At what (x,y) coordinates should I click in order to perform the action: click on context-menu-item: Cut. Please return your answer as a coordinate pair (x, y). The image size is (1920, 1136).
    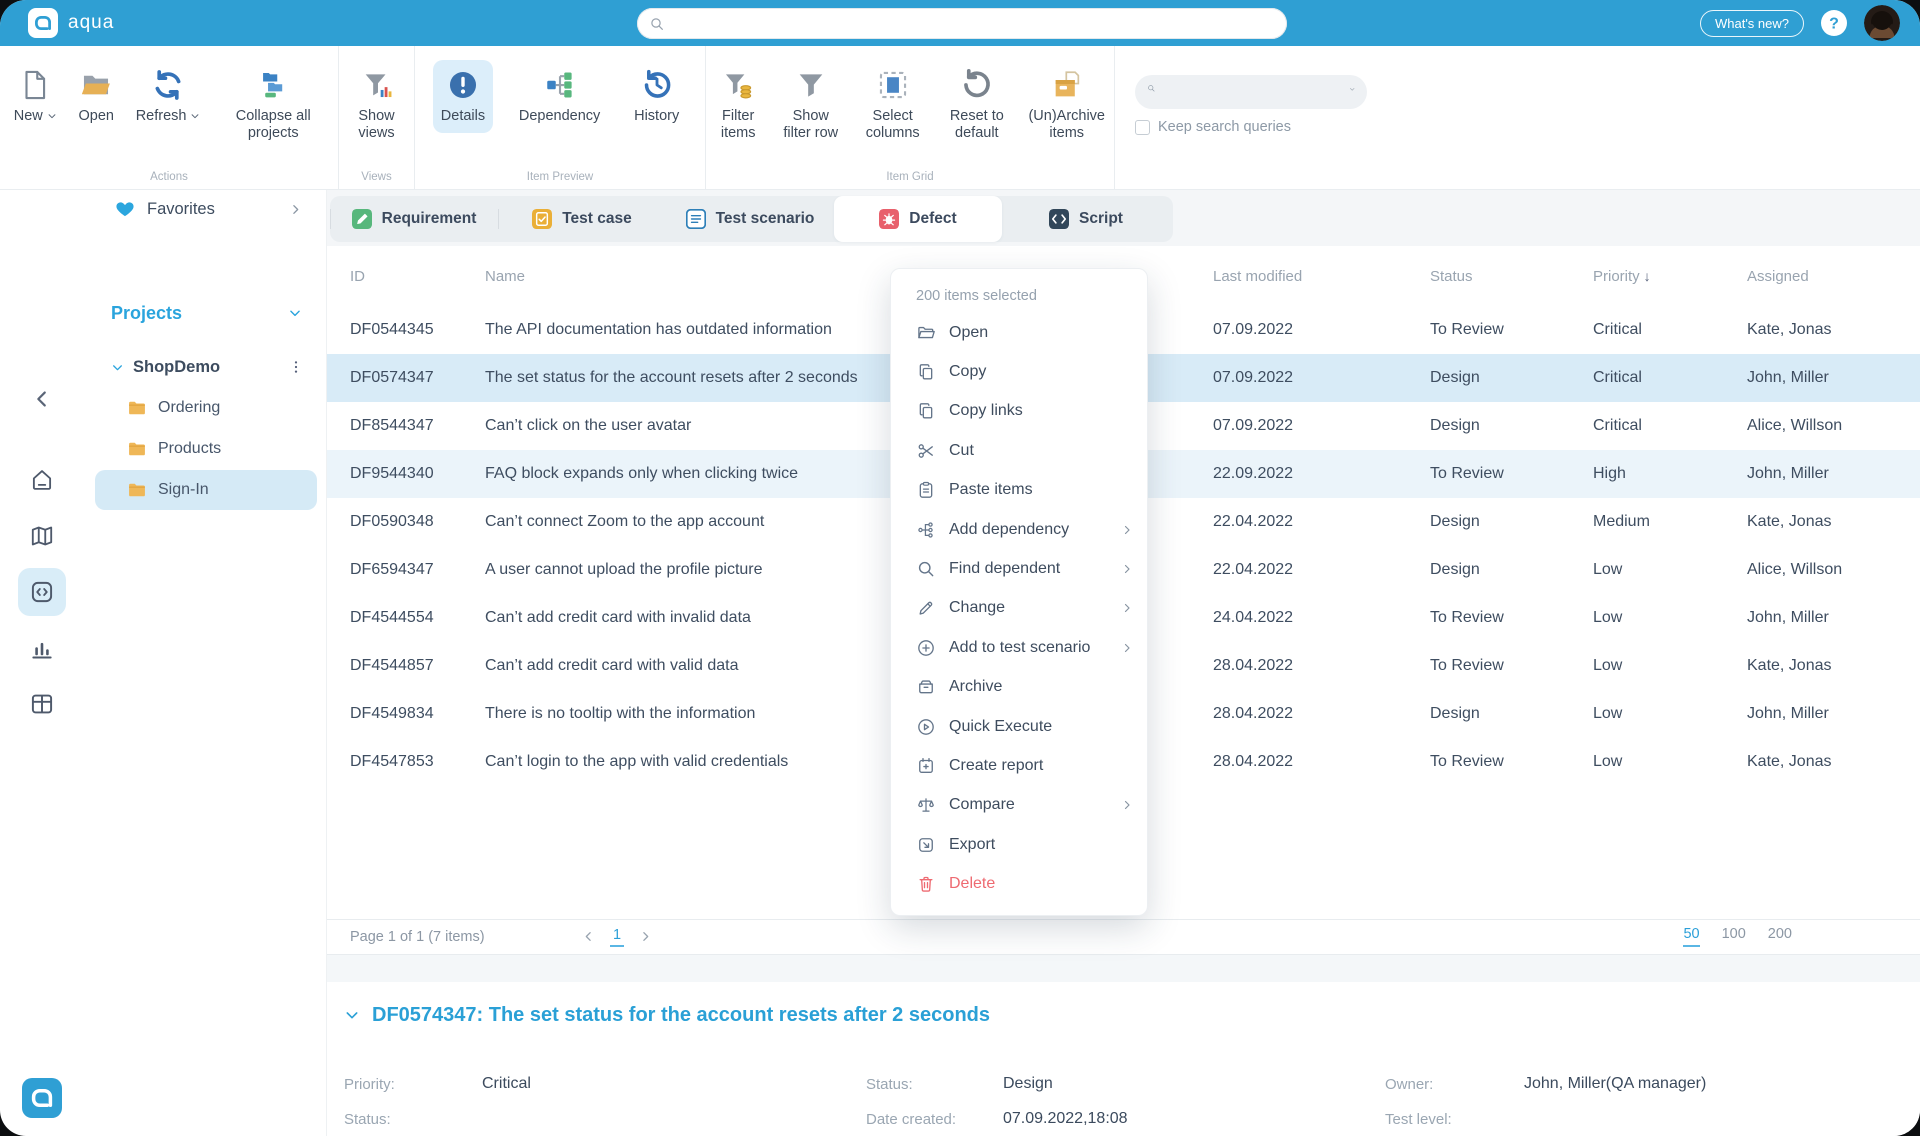
    Looking at the image, I should click on (1019, 450).